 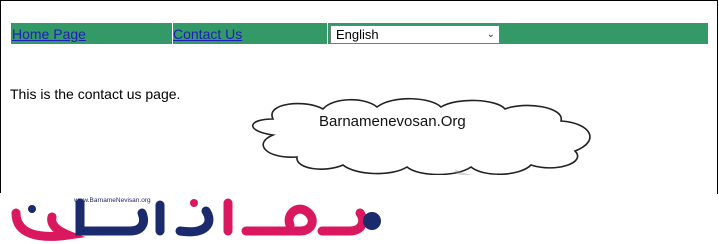 What do you see at coordinates (250, 33) in the screenshot?
I see `nav-cell-contact: Contact Us` at bounding box center [250, 33].